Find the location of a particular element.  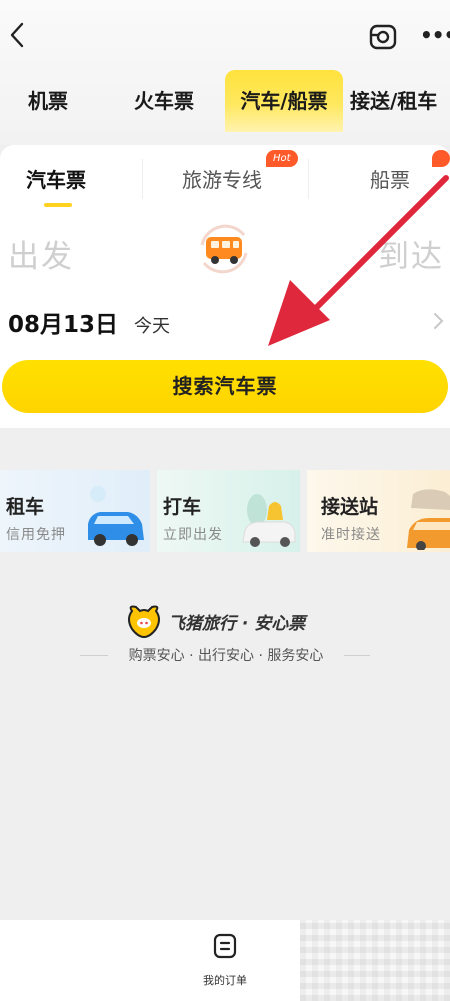

tab-transfer-rental: 接送/租车 is located at coordinates (400, 101).